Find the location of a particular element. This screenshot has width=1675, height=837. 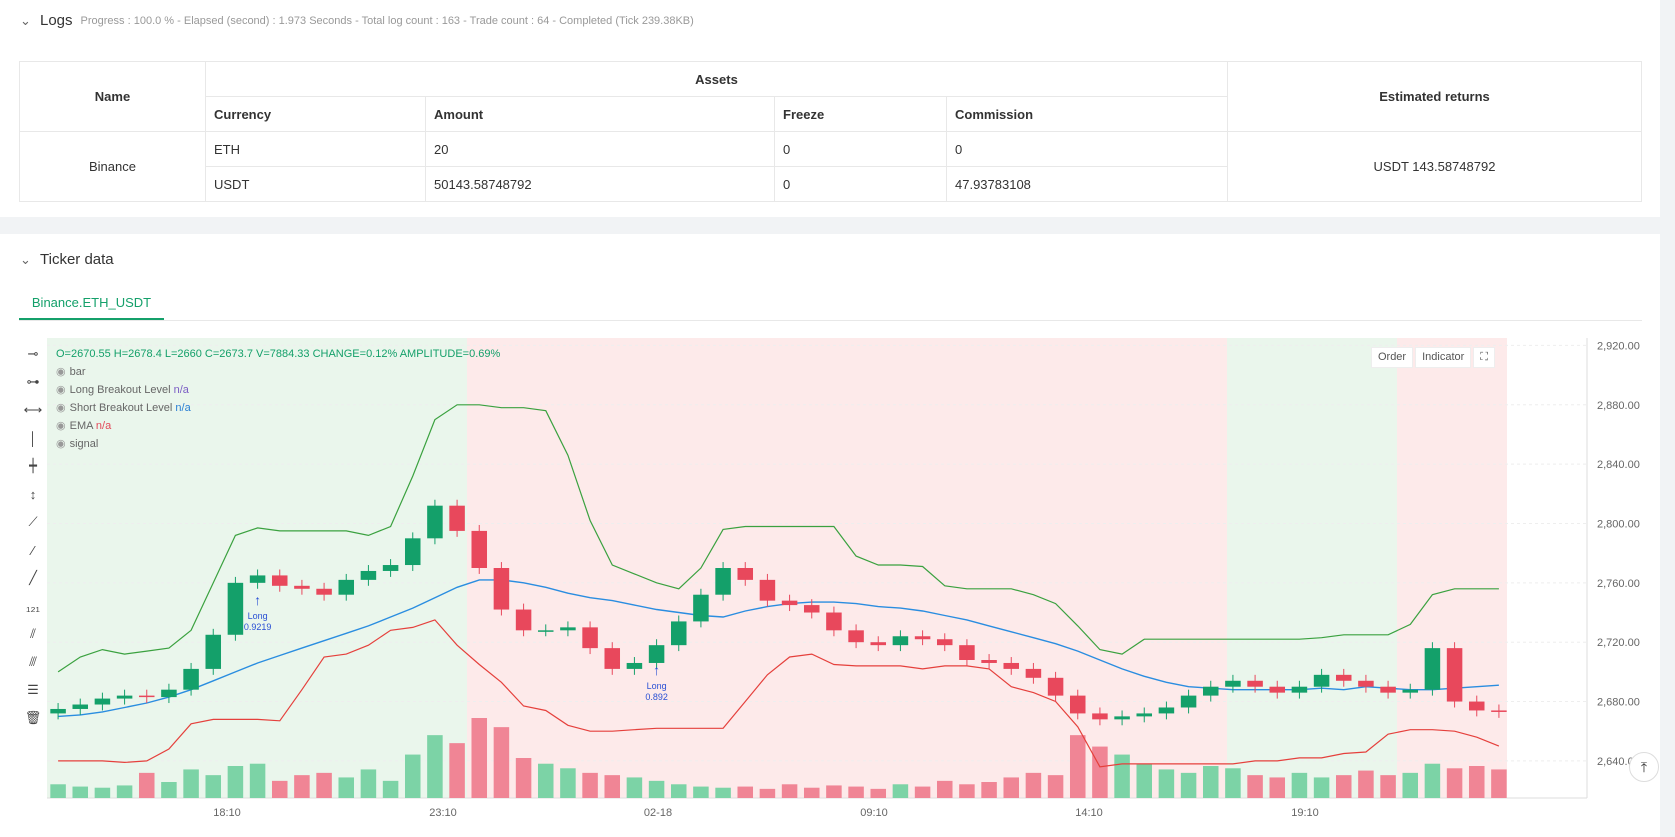

horizontal-line-icon: ⊸ is located at coordinates (33, 354).